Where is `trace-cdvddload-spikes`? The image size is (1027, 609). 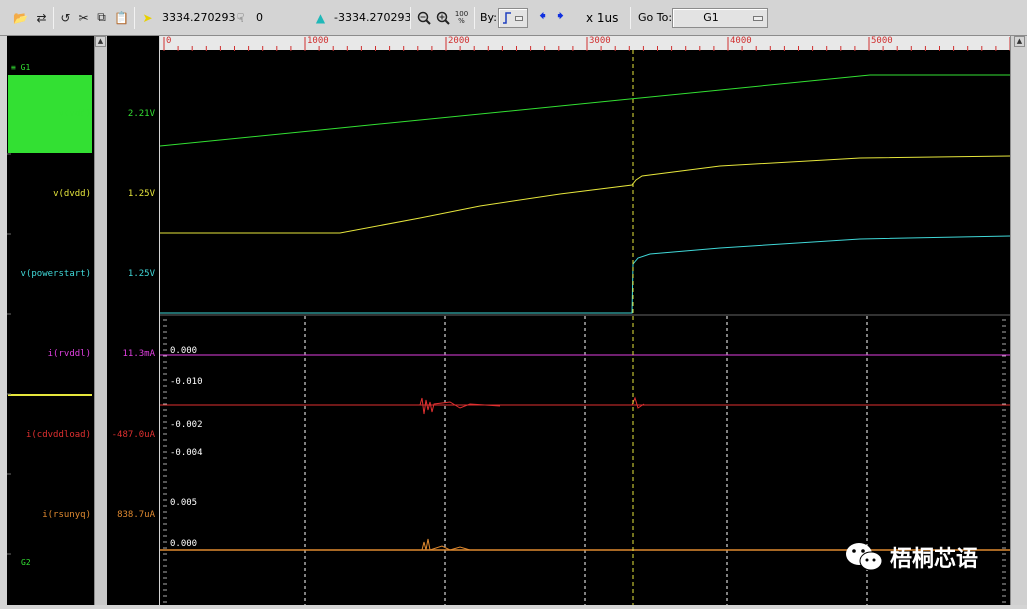
trace-cdvddload-spikes is located at coordinates (460, 406).